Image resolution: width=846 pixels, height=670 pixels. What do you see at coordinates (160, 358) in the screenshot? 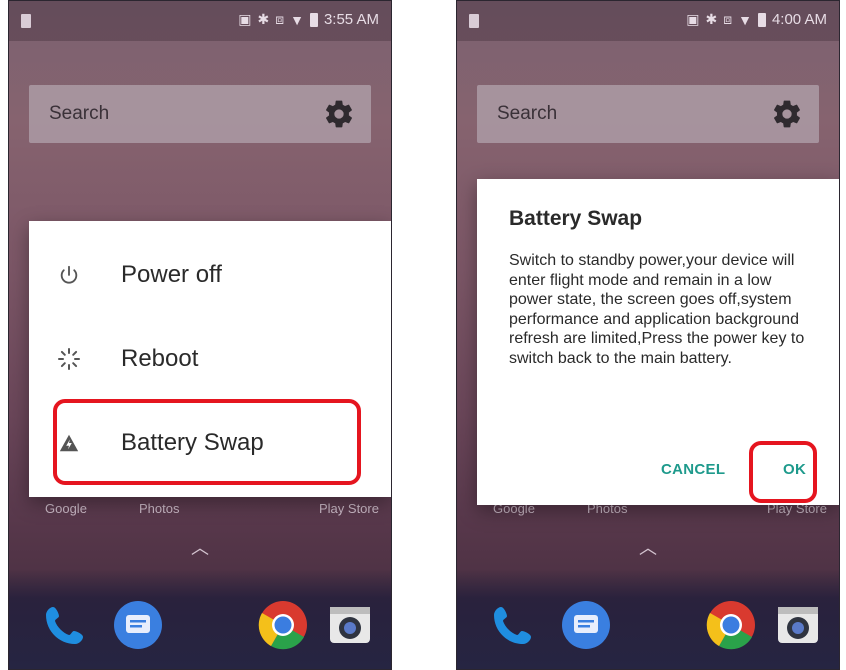
I see `menu-item-label: Reboot` at bounding box center [160, 358].